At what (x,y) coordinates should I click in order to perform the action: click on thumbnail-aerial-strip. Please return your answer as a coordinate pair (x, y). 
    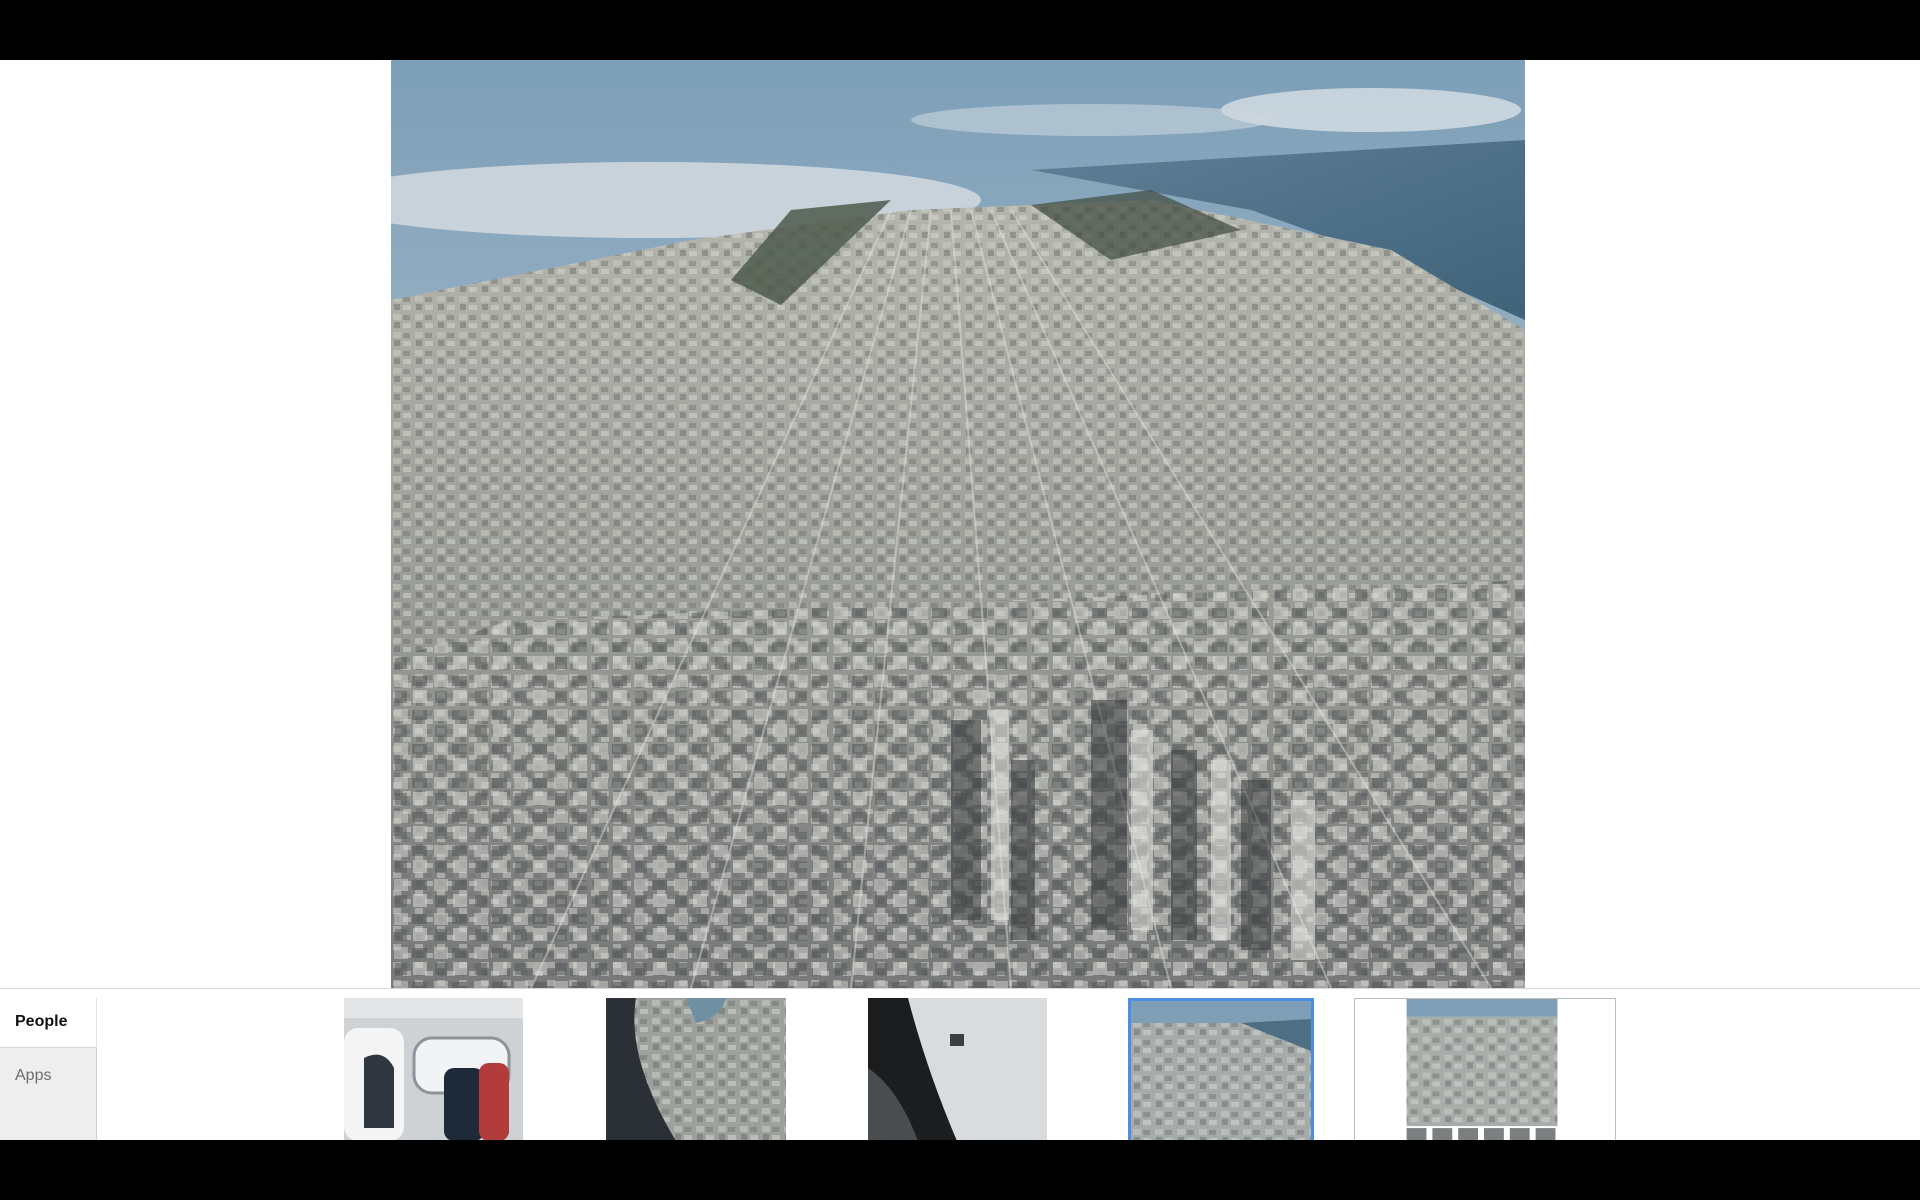
    Looking at the image, I should click on (1485, 1069).